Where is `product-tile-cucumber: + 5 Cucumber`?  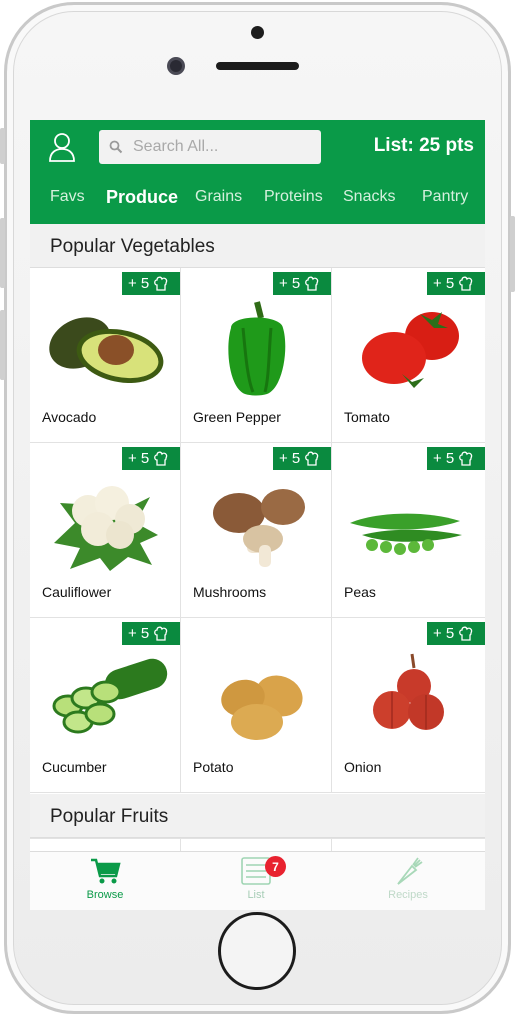 product-tile-cucumber: + 5 Cucumber is located at coordinates (105, 705).